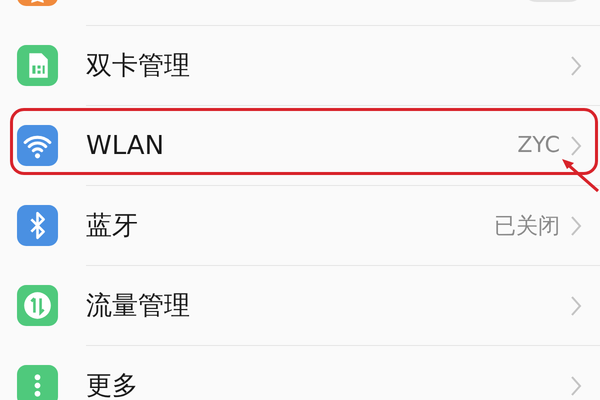  What do you see at coordinates (527, 226) in the screenshot?
I see `setting-value: 已关闭` at bounding box center [527, 226].